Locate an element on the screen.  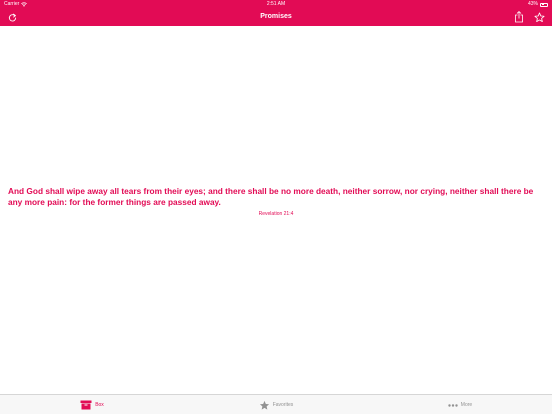
tab-favorites-label: Favorites is located at coordinates (283, 405).